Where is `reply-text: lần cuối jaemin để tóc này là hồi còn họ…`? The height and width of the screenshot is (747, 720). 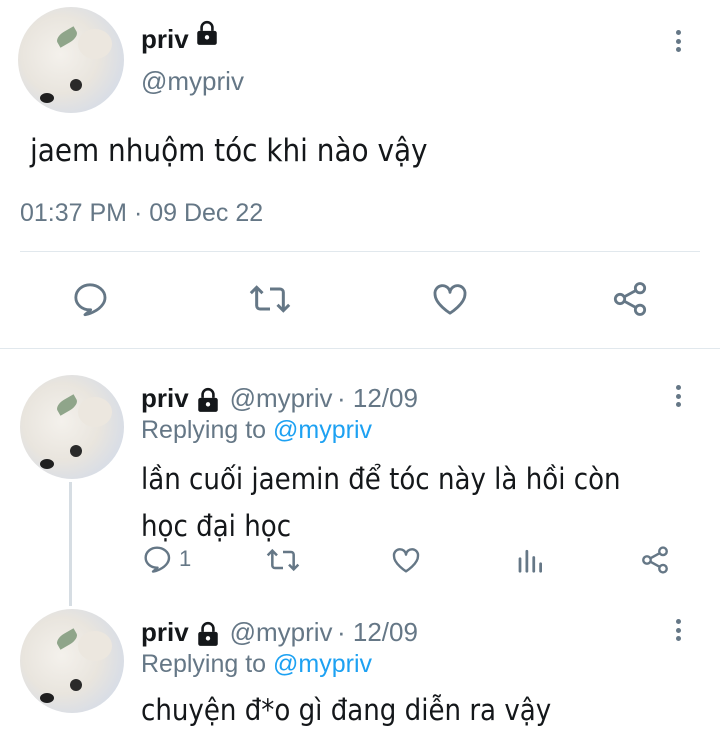
reply-text: lần cuối jaemin để tóc này là hồi còn họ… is located at coordinates (381, 502).